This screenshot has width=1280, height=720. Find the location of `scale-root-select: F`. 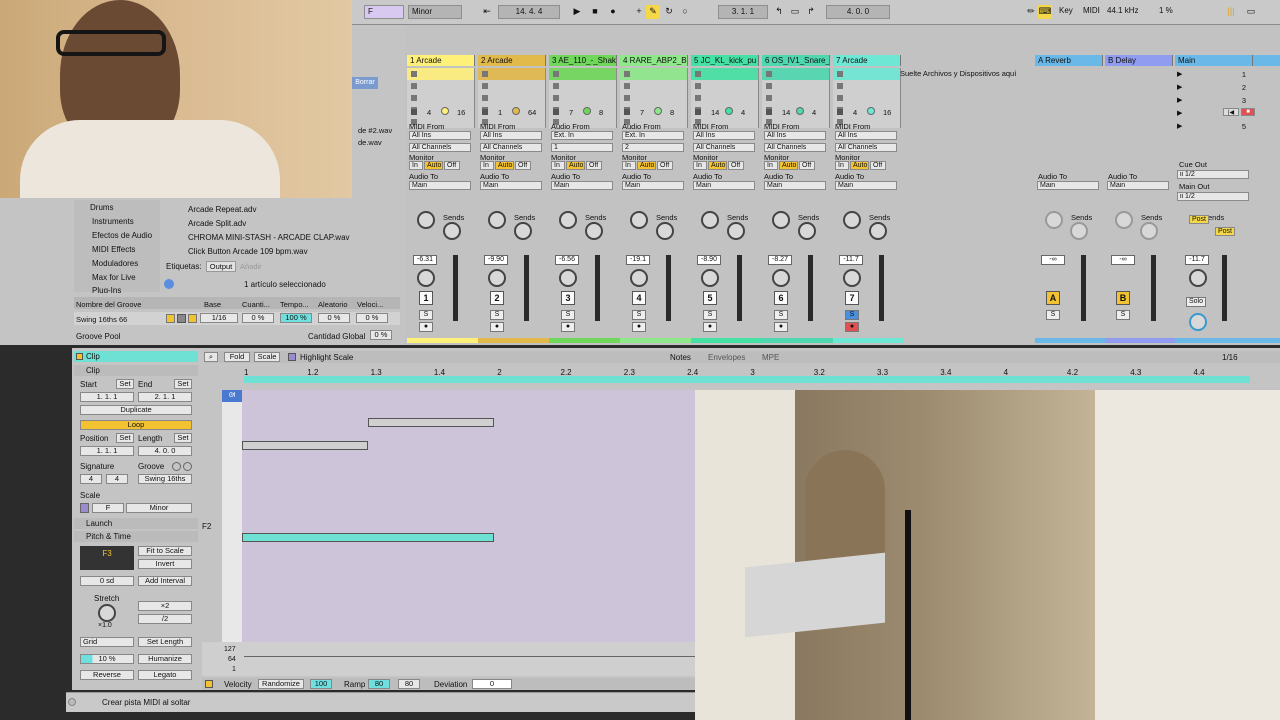

scale-root-select: F is located at coordinates (108, 508).